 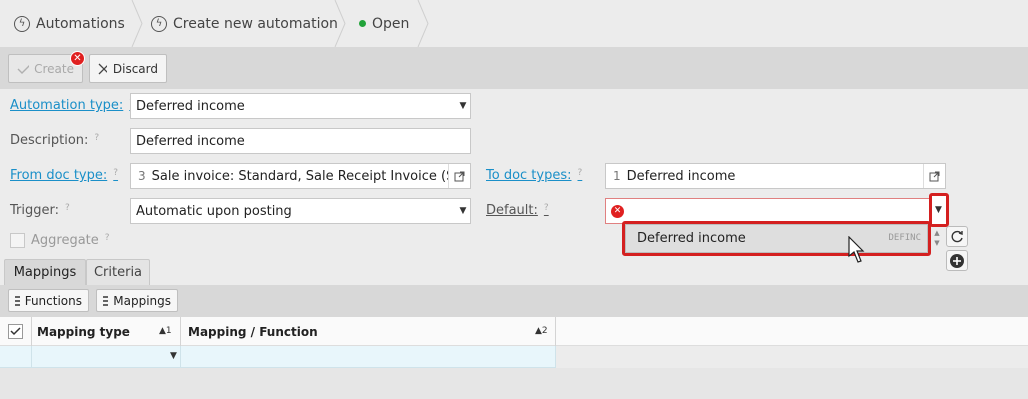 I want to click on aggregate-checkbox, so click(x=17, y=240).